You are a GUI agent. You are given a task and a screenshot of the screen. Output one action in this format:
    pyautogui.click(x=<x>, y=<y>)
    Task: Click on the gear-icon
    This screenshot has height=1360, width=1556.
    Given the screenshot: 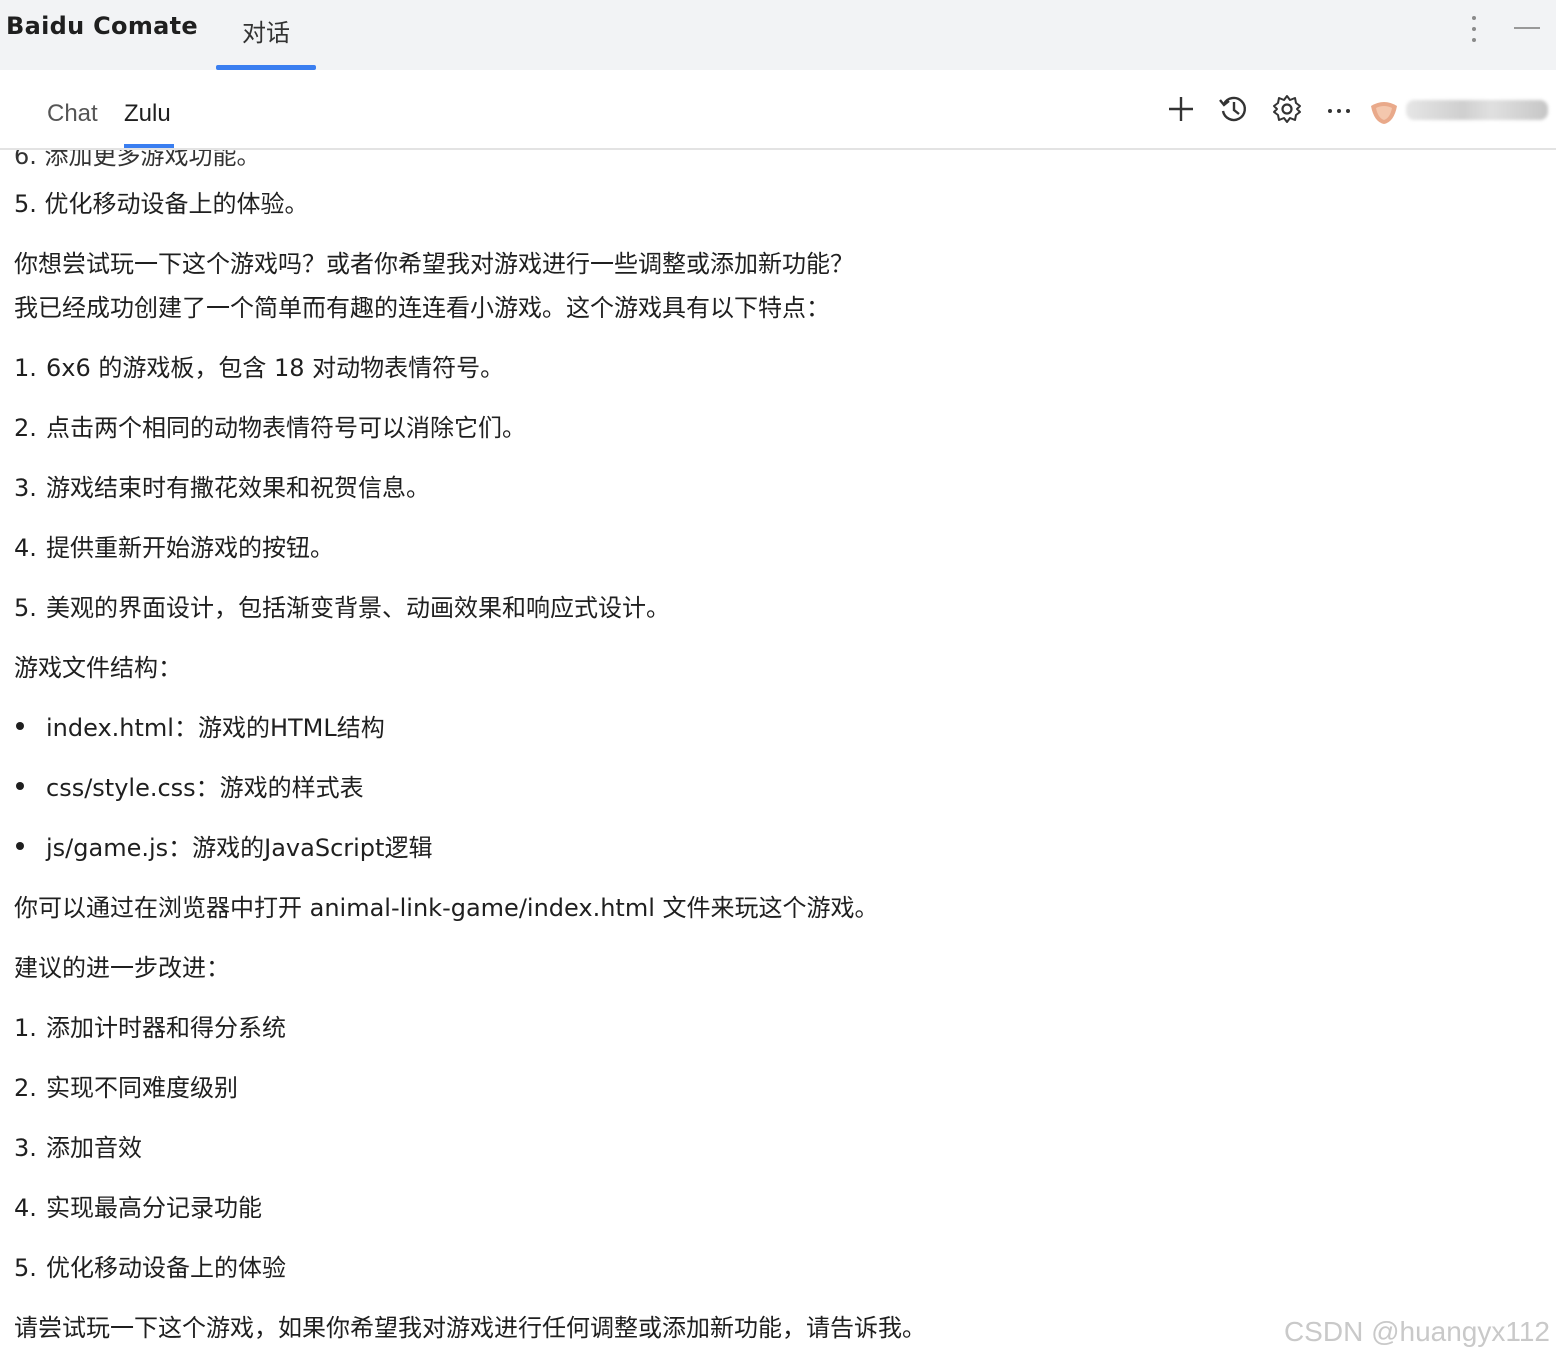 What is the action you would take?
    pyautogui.click(x=1287, y=109)
    